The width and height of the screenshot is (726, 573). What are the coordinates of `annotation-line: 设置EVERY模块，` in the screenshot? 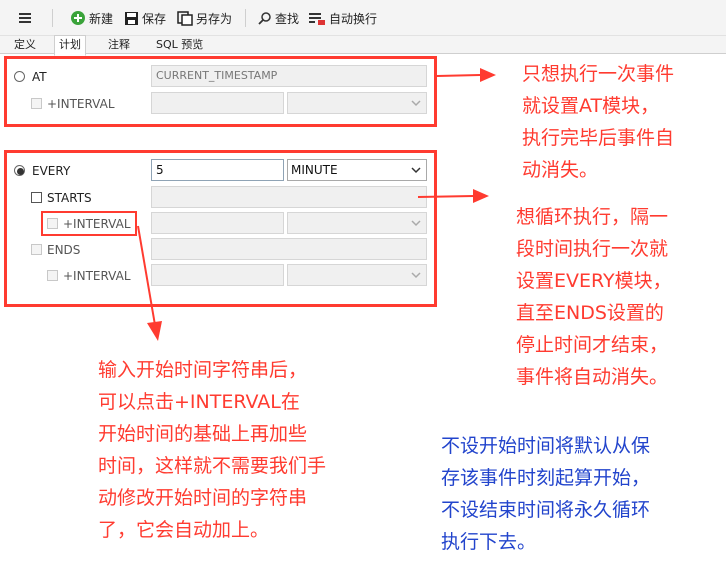 It's located at (594, 281).